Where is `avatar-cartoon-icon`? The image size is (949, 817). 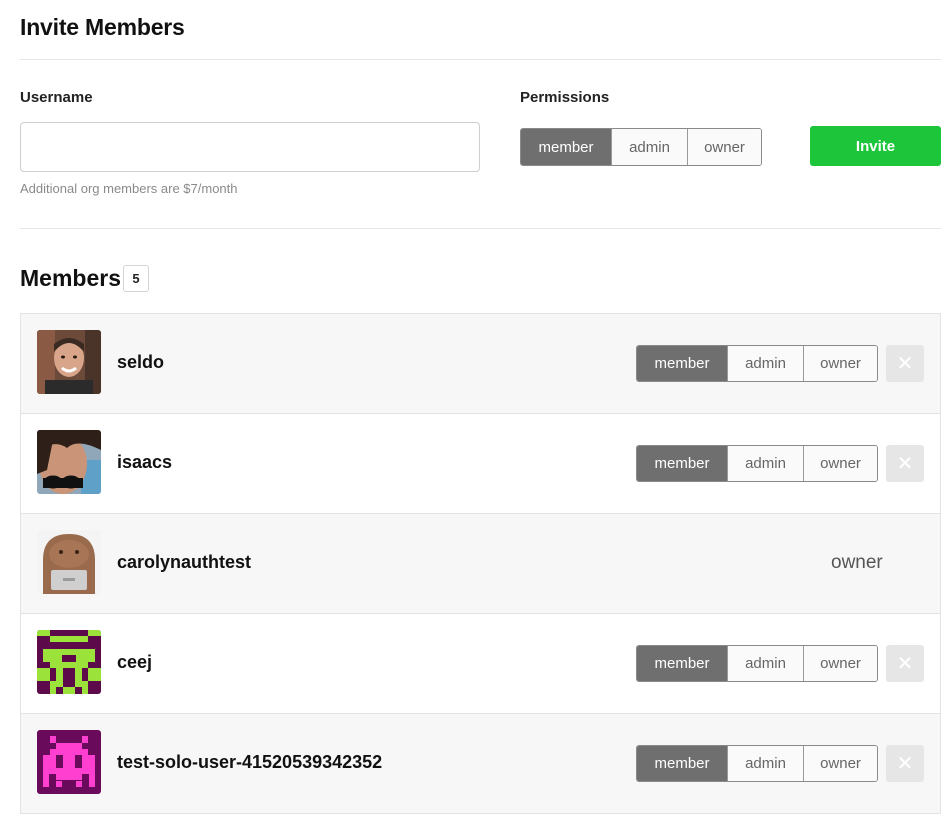 avatar-cartoon-icon is located at coordinates (69, 562).